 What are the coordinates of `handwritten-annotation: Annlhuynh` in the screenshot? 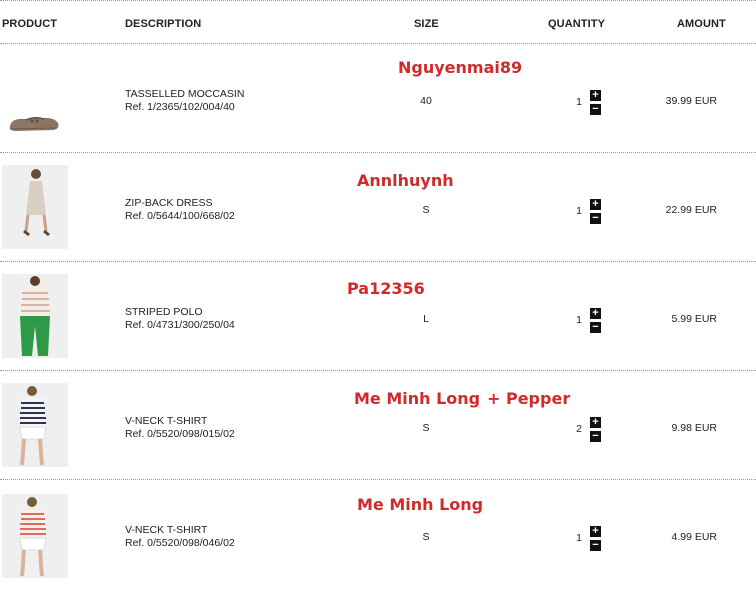 It's located at (405, 180).